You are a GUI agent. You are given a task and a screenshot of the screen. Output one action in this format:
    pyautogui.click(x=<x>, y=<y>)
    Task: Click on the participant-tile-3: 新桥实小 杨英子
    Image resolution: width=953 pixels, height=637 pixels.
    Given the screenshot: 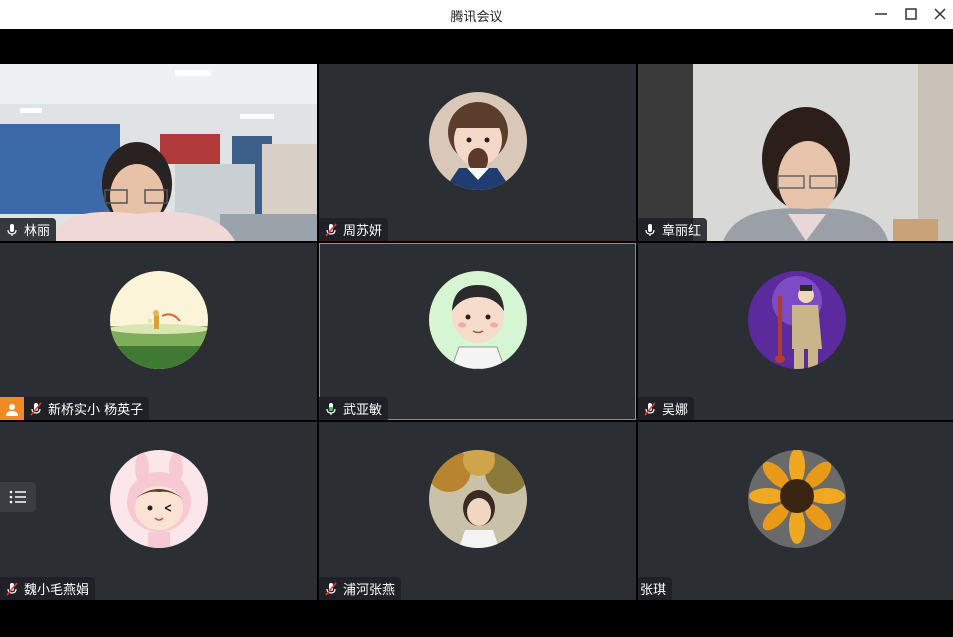 What is the action you would take?
    pyautogui.click(x=158, y=331)
    